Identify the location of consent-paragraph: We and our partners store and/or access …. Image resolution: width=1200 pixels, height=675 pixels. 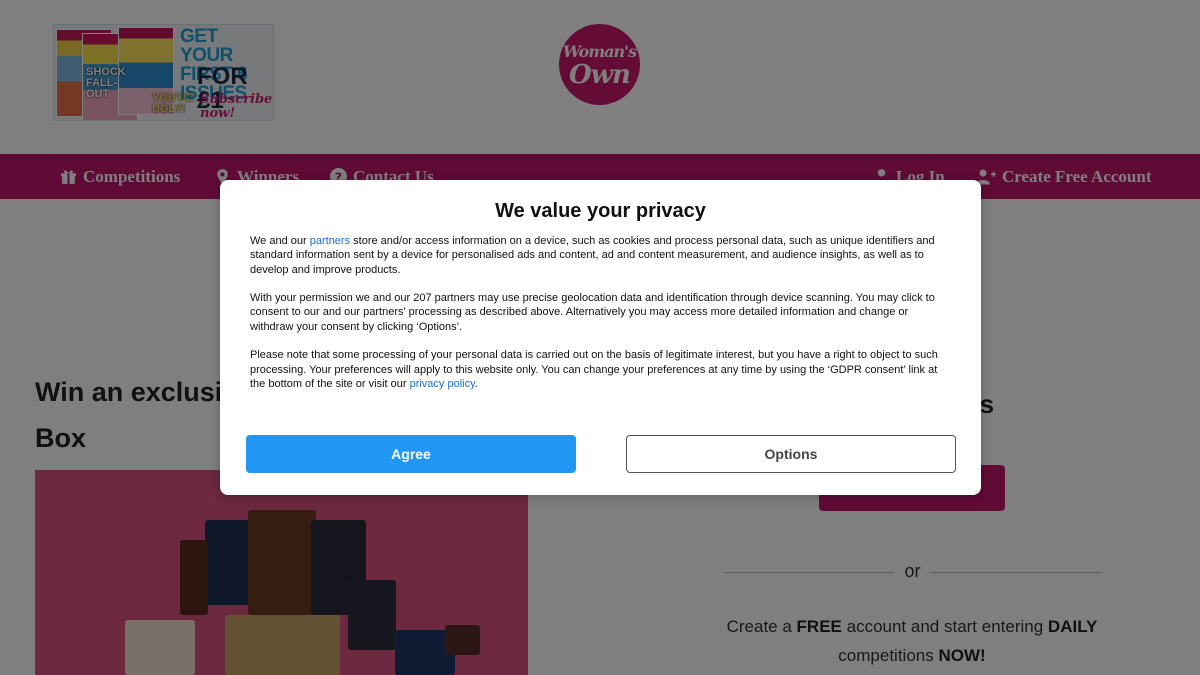
(601, 255).